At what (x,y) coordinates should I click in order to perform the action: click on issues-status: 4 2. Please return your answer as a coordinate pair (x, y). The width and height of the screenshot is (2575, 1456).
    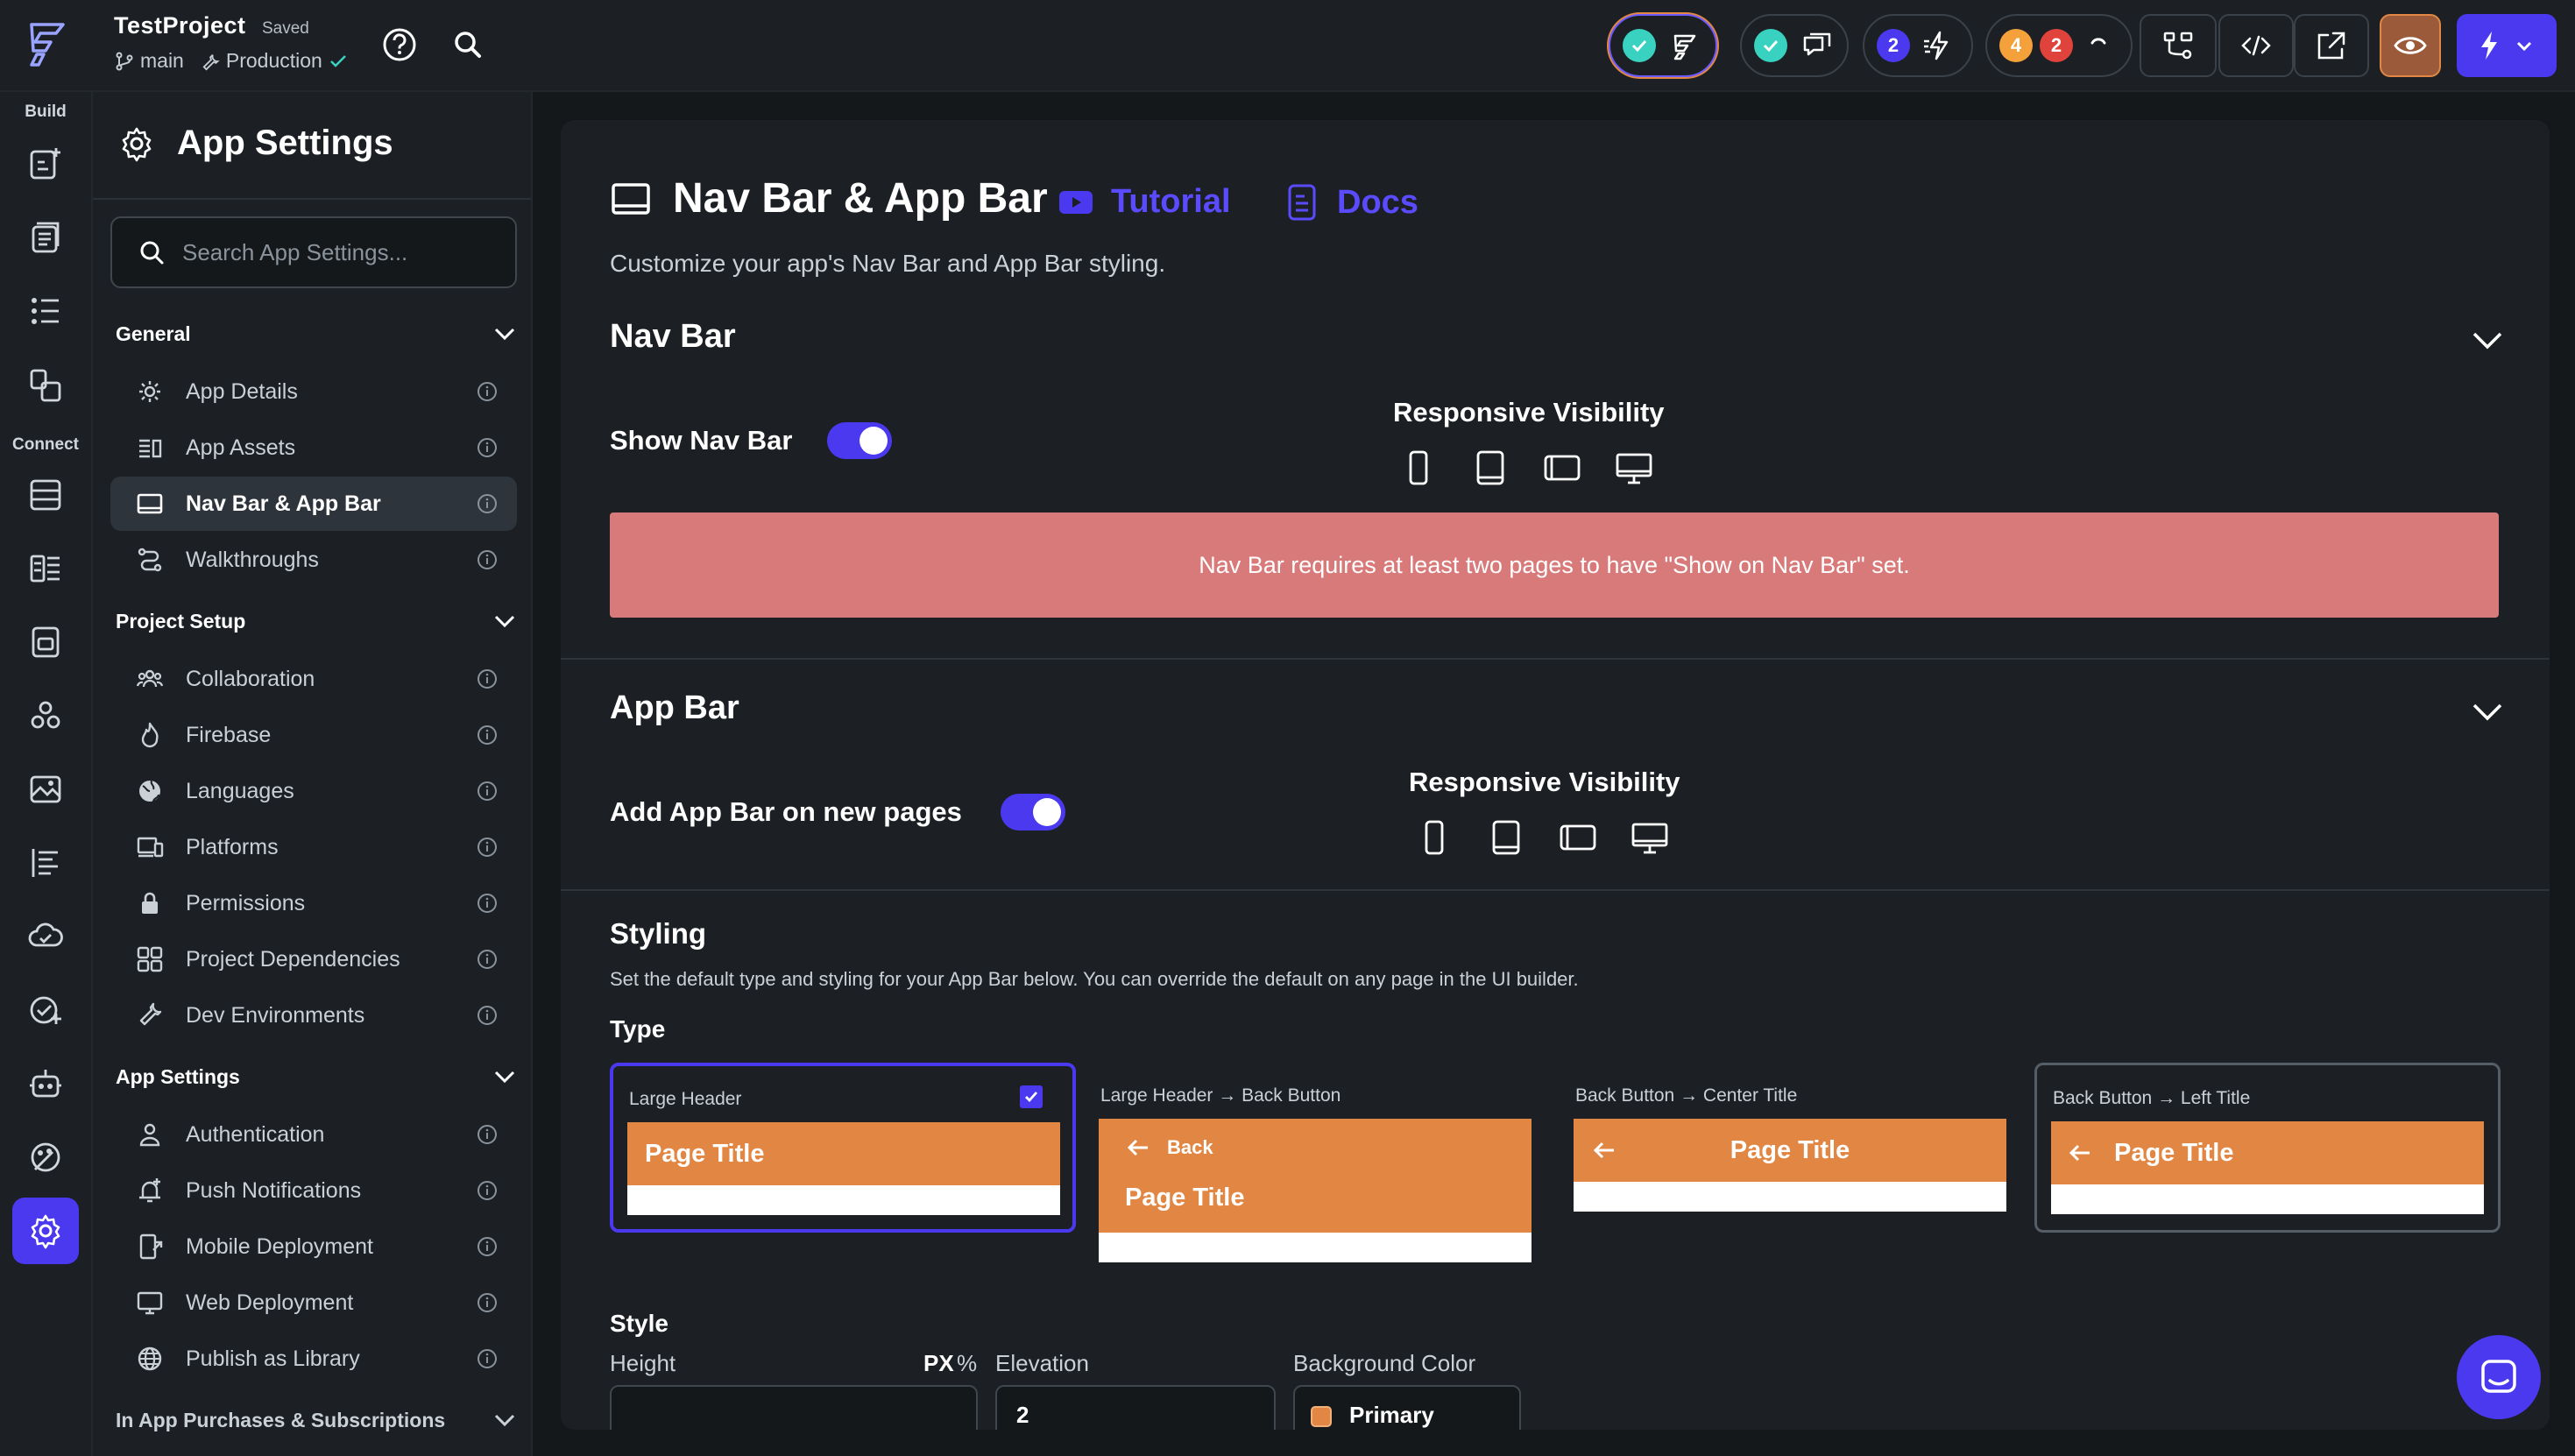
    Looking at the image, I should click on (2059, 45).